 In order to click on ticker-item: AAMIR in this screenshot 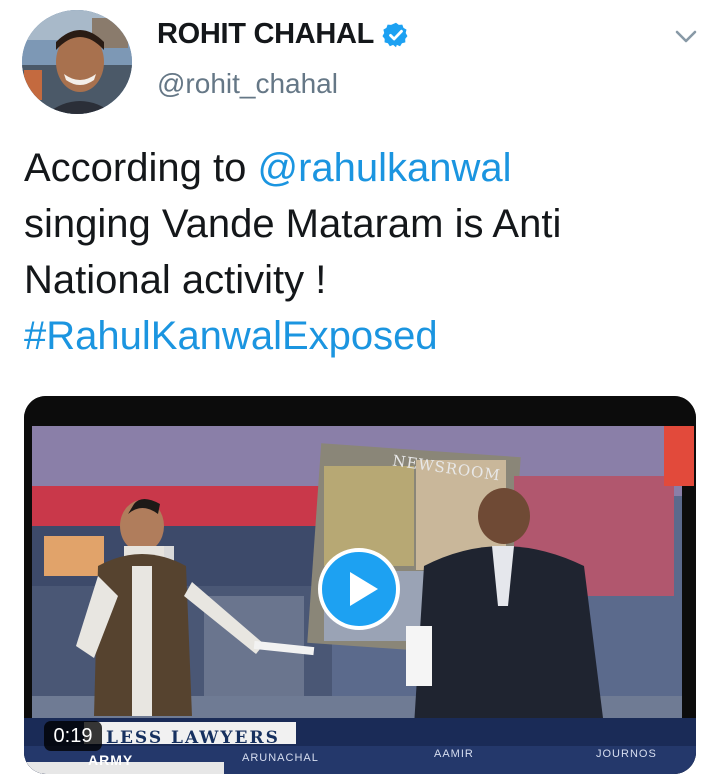, I will do `click(454, 754)`.